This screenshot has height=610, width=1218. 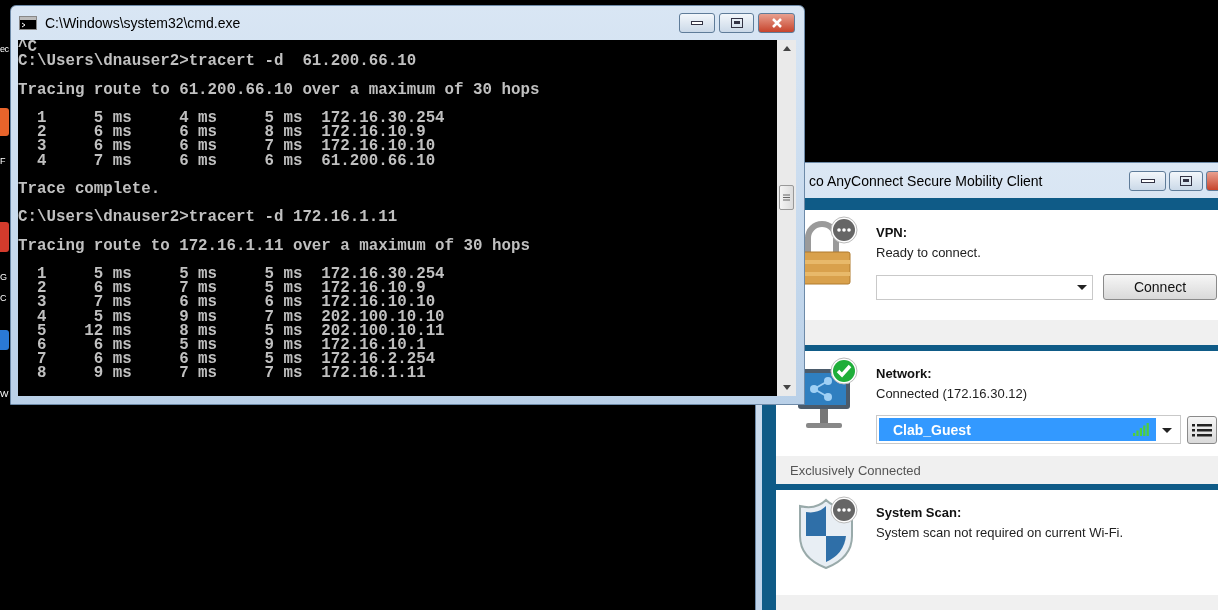 I want to click on console-app-icon, so click(x=28, y=23).